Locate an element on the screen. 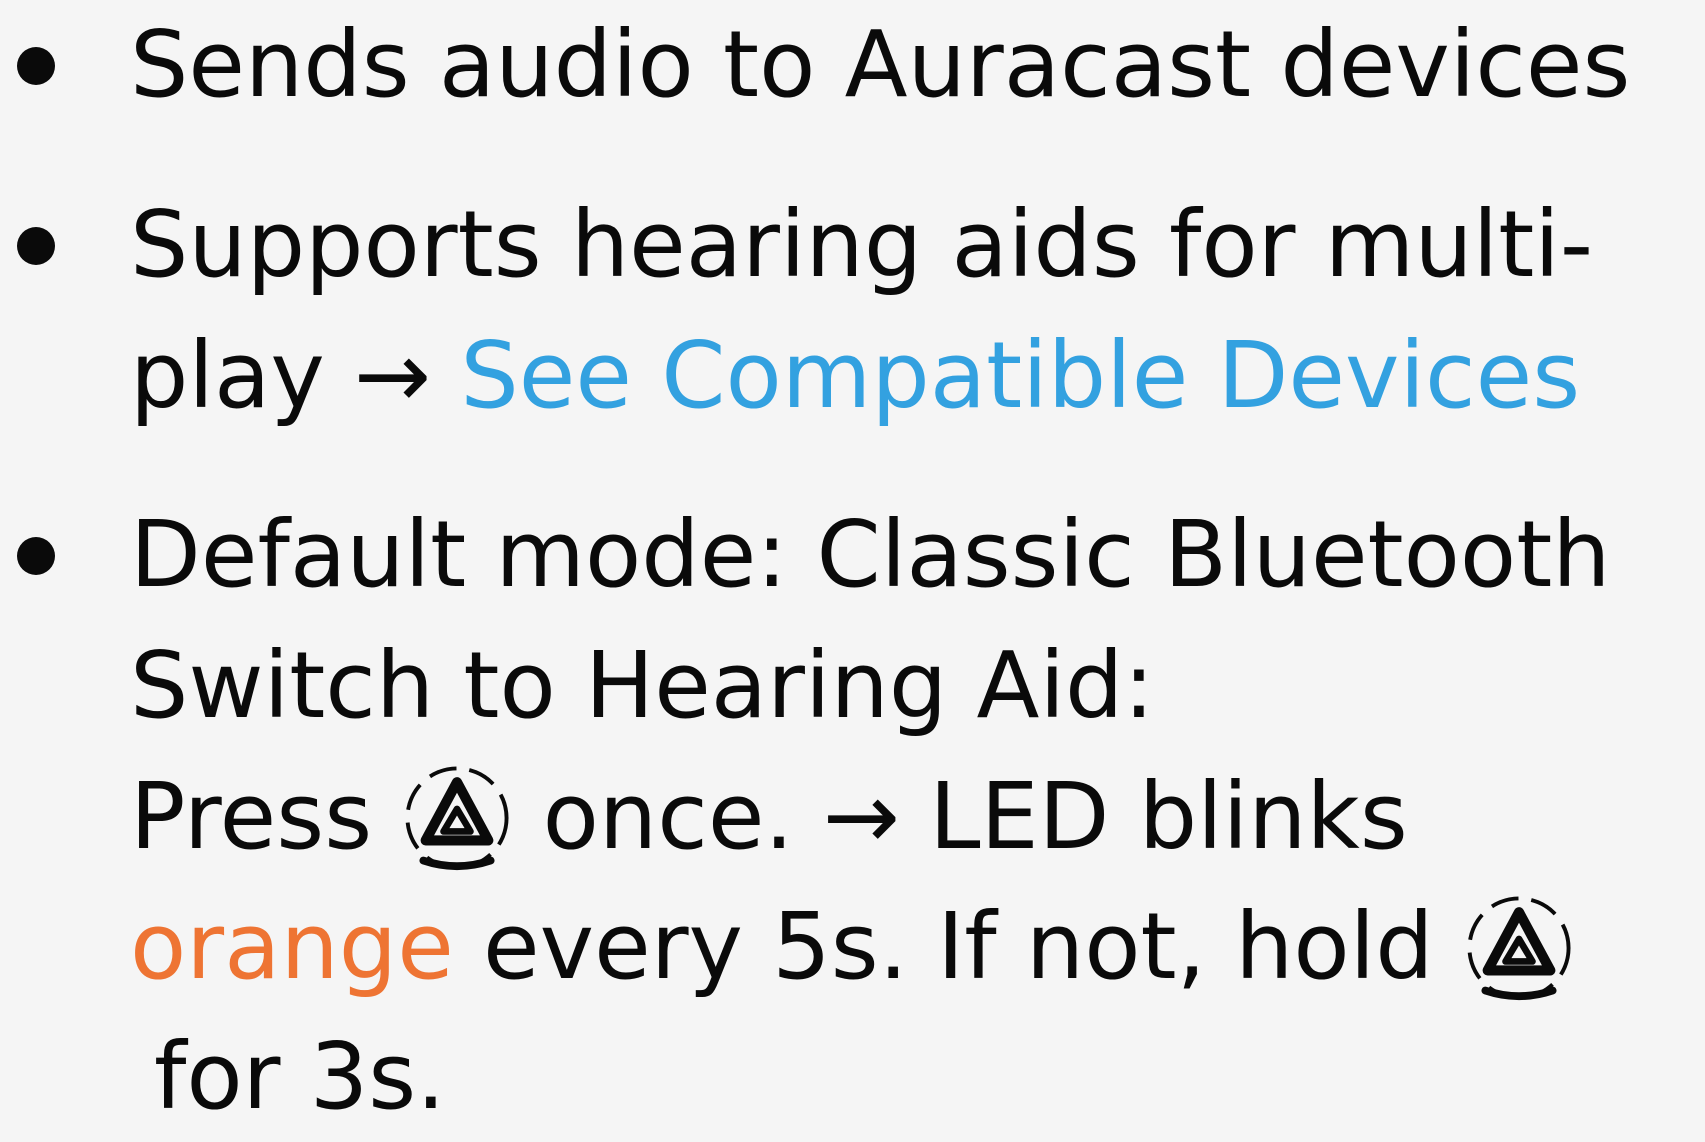 This screenshot has height=1142, width=1705. press-instruction-line: Press once. → LED blinks is located at coordinates (769, 817).